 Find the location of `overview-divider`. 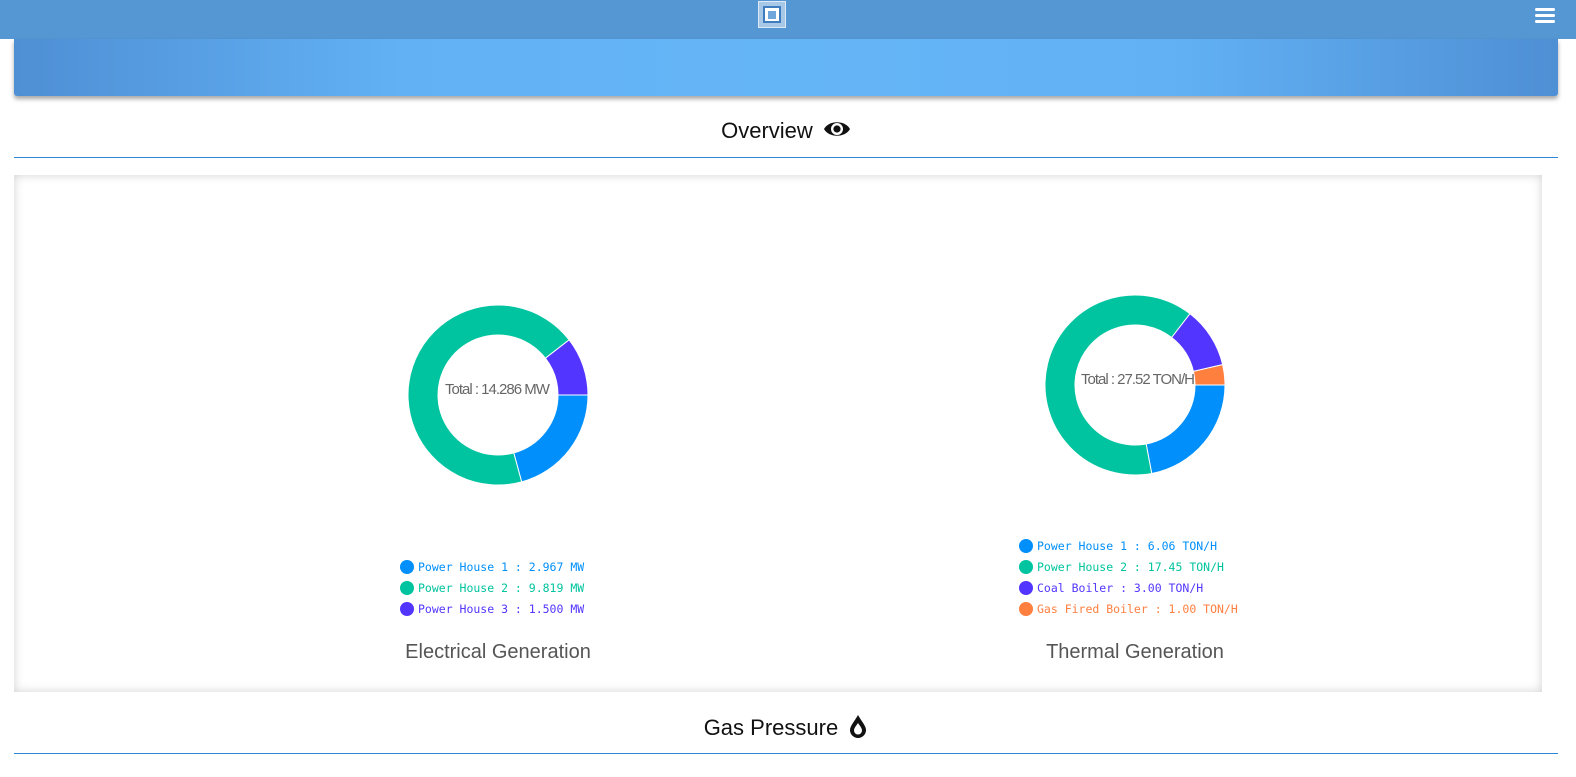

overview-divider is located at coordinates (786, 157).